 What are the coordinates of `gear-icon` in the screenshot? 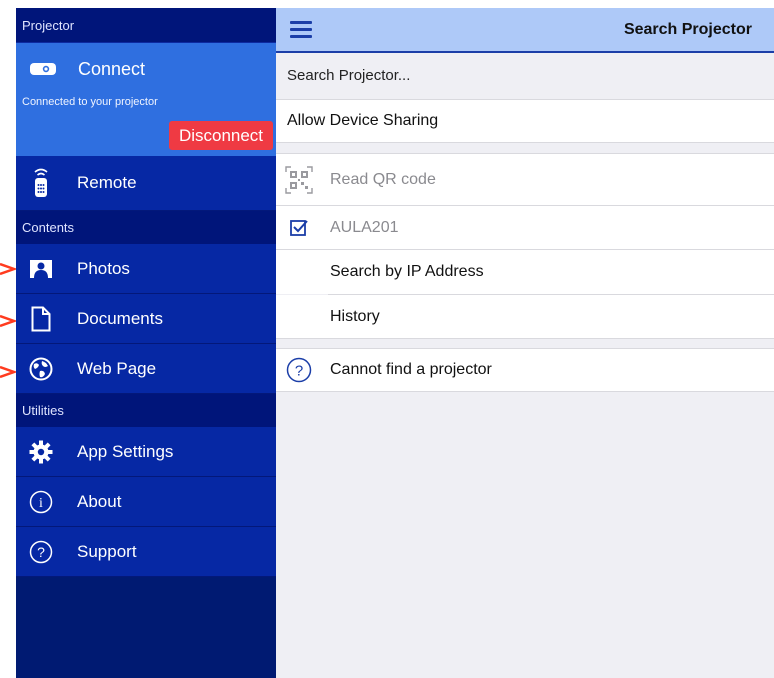 It's located at (41, 452).